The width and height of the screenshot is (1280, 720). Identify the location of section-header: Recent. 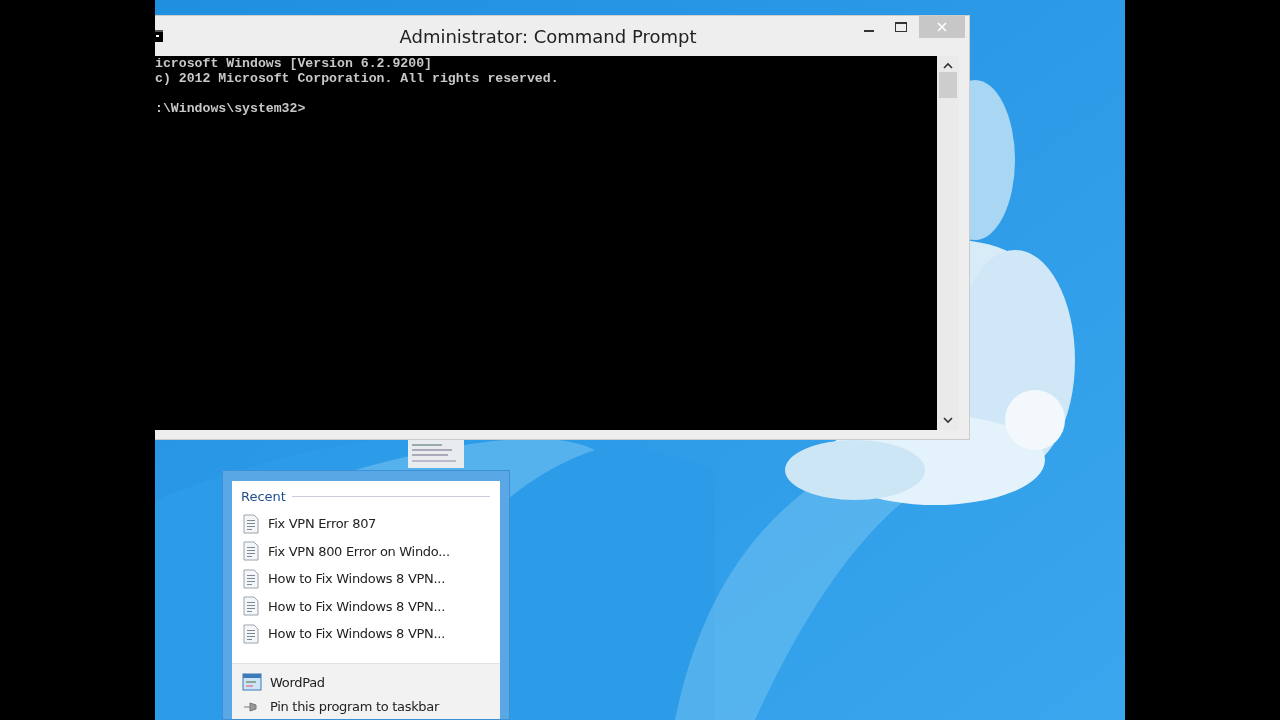
(263, 496).